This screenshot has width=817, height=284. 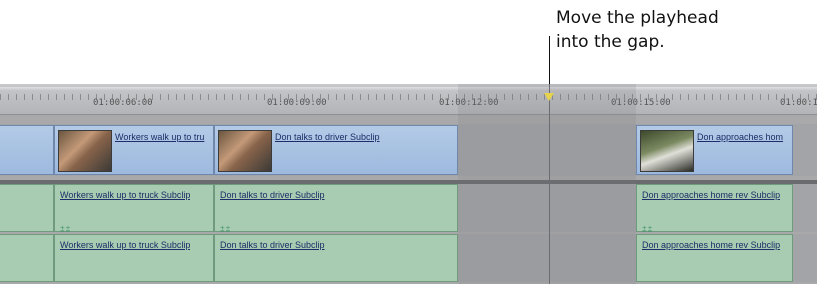 I want to click on audio-clip: Workers walk up to truck Subclip ⩲⩲, so click(x=134, y=209).